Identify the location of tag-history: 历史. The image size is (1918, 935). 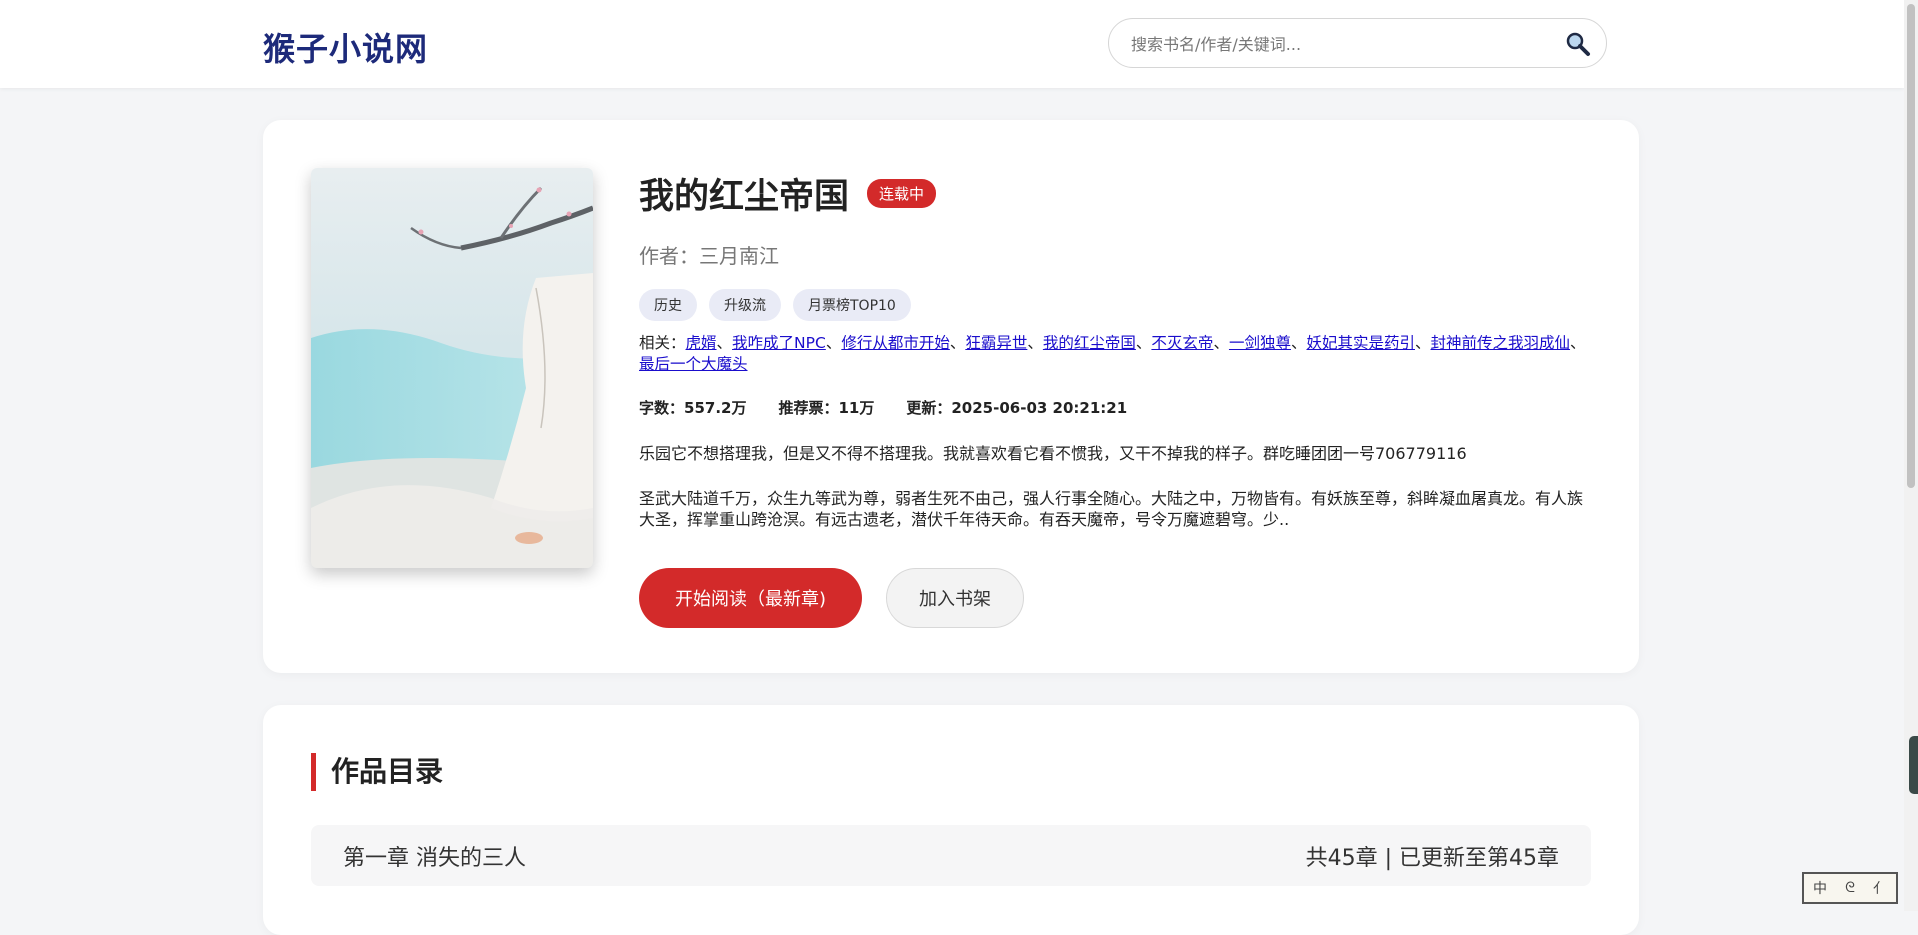
(668, 305).